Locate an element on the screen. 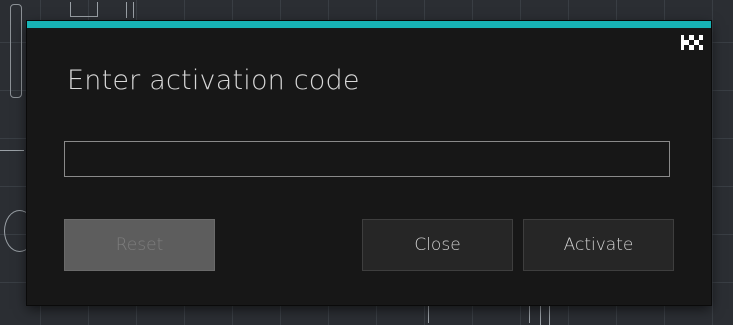 Image resolution: width=733 pixels, height=325 pixels. close-button: Close is located at coordinates (437, 245).